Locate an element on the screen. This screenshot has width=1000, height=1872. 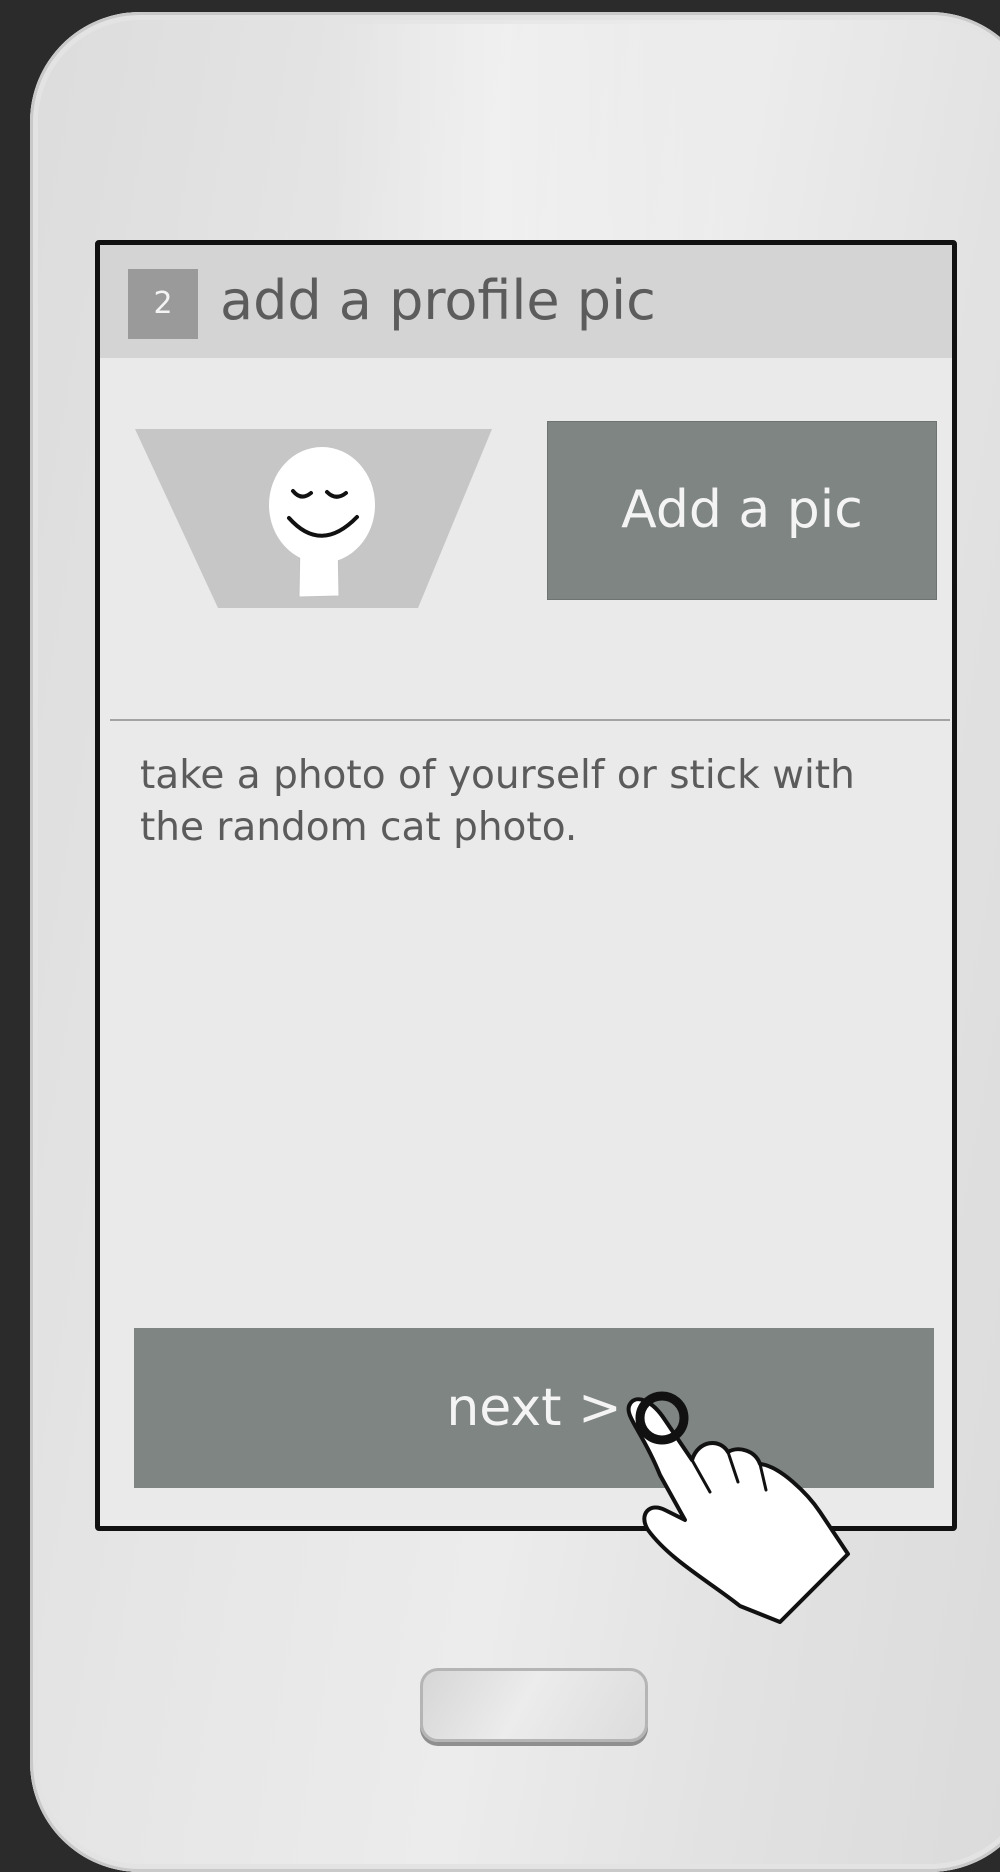
step-number-badge: 2 is located at coordinates (163, 304).